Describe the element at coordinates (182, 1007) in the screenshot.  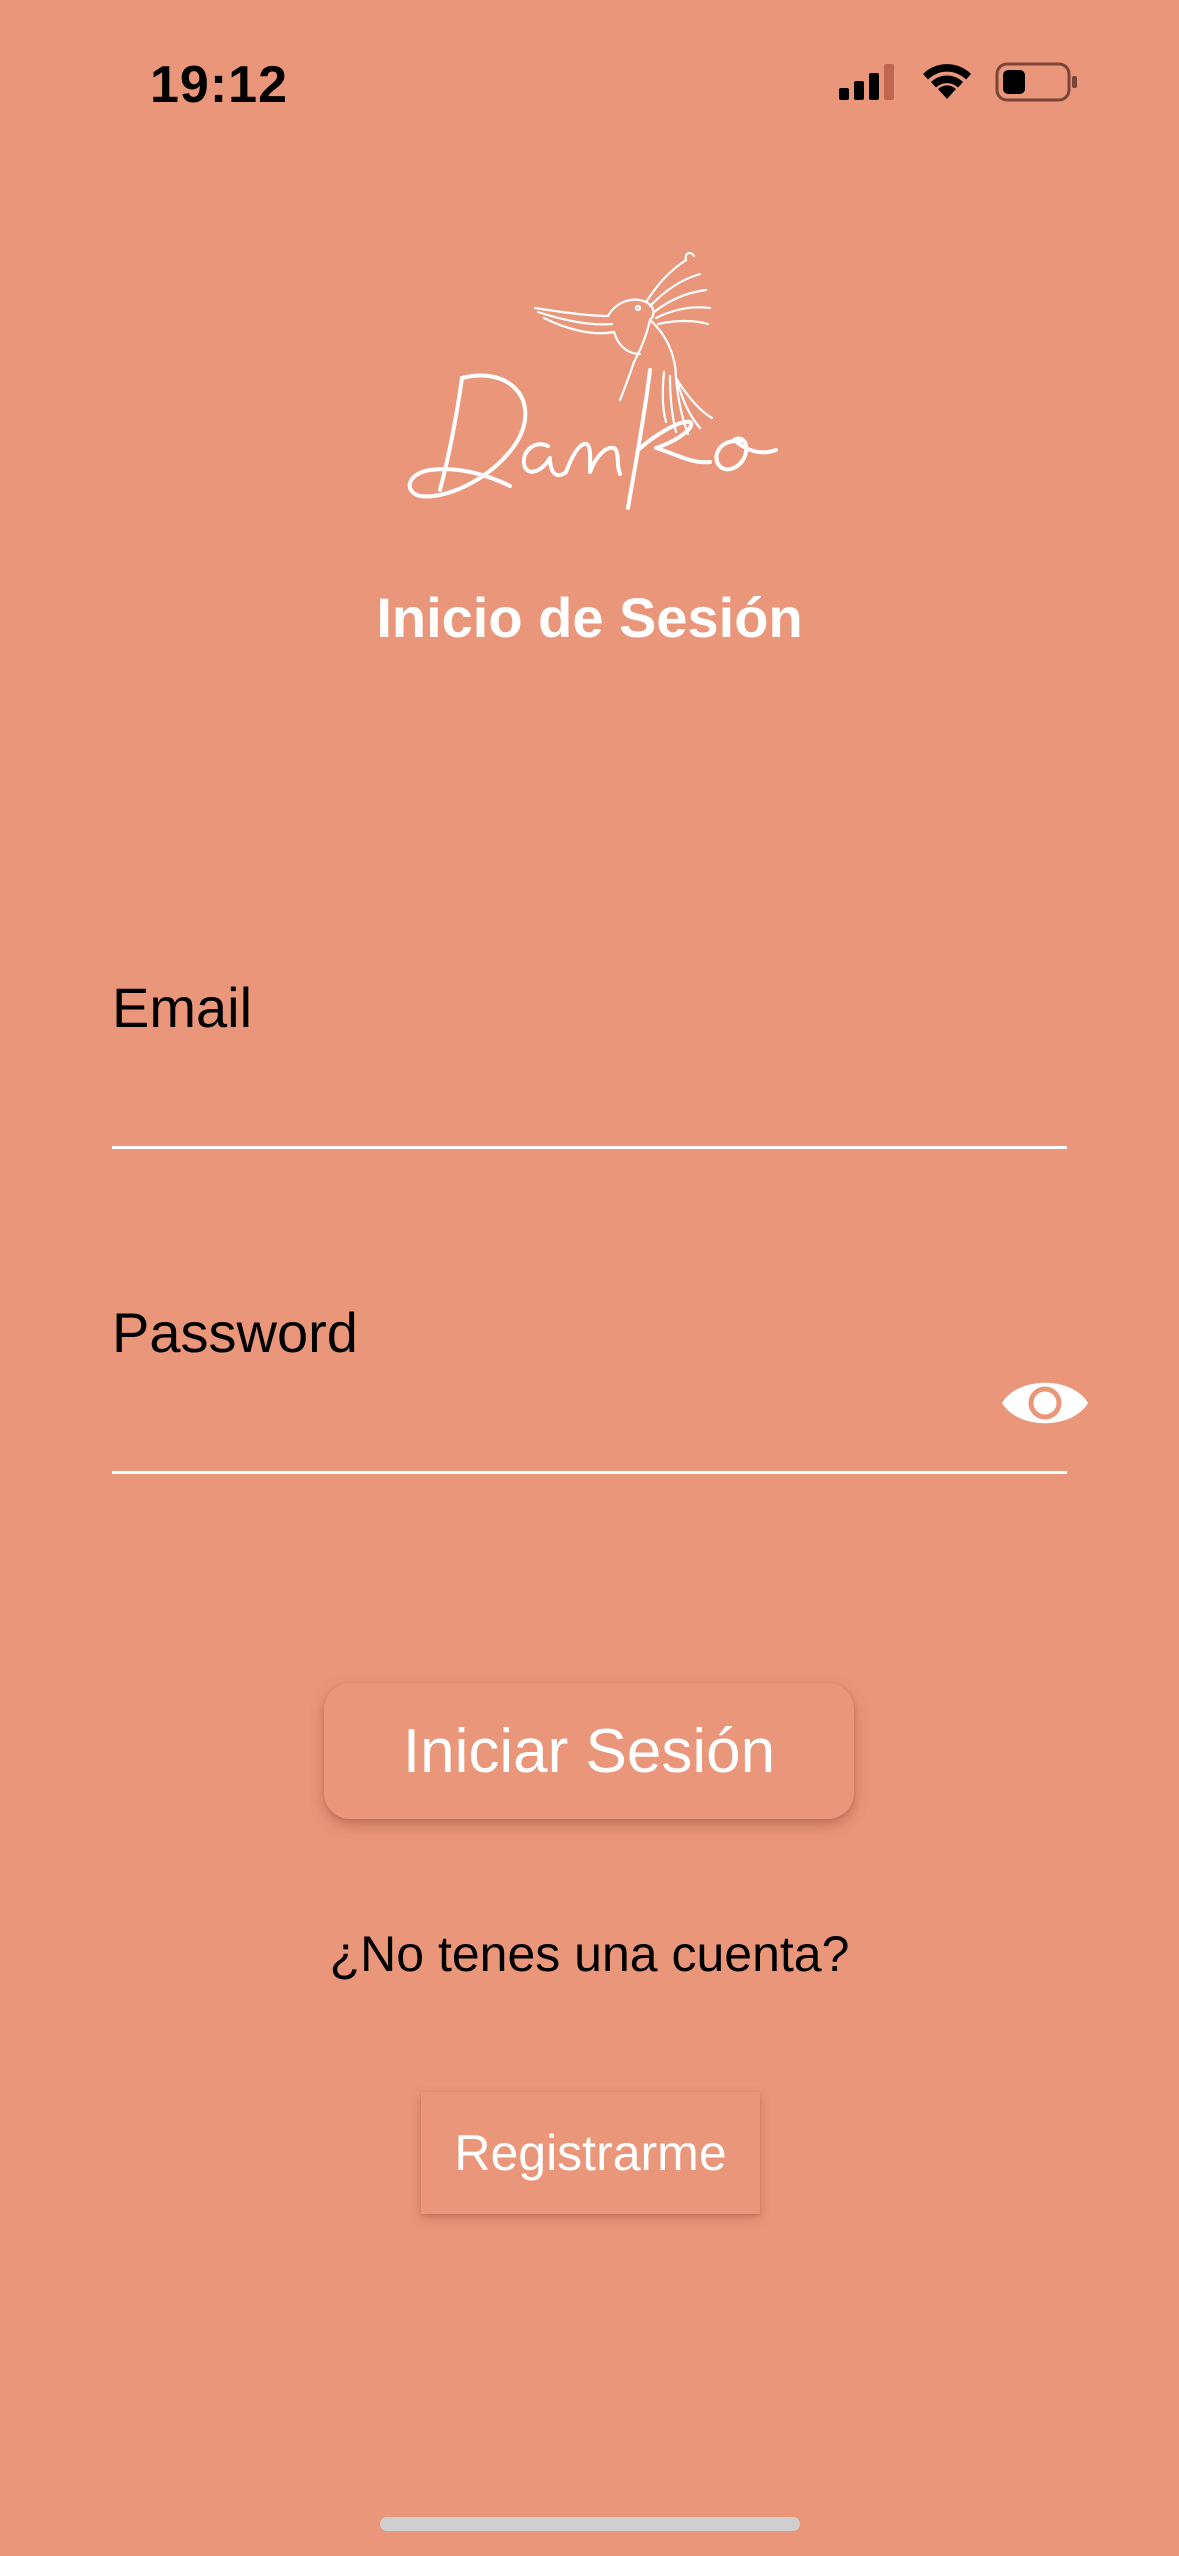
I see `email-label: Email` at that location.